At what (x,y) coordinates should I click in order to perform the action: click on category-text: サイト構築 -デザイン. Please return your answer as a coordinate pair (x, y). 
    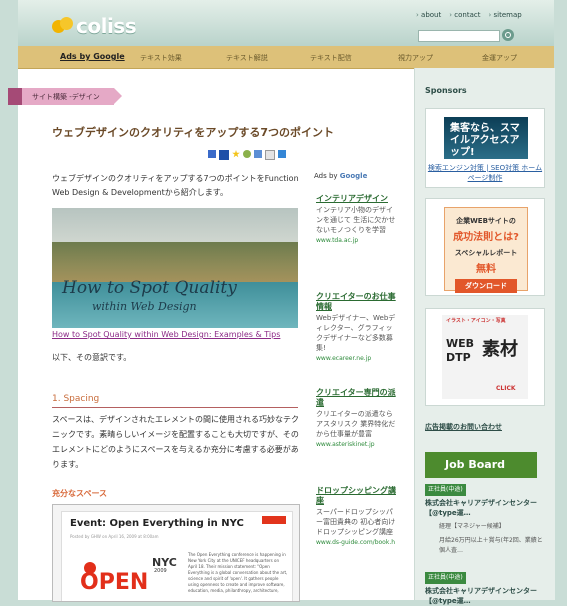
    Looking at the image, I should click on (66, 97).